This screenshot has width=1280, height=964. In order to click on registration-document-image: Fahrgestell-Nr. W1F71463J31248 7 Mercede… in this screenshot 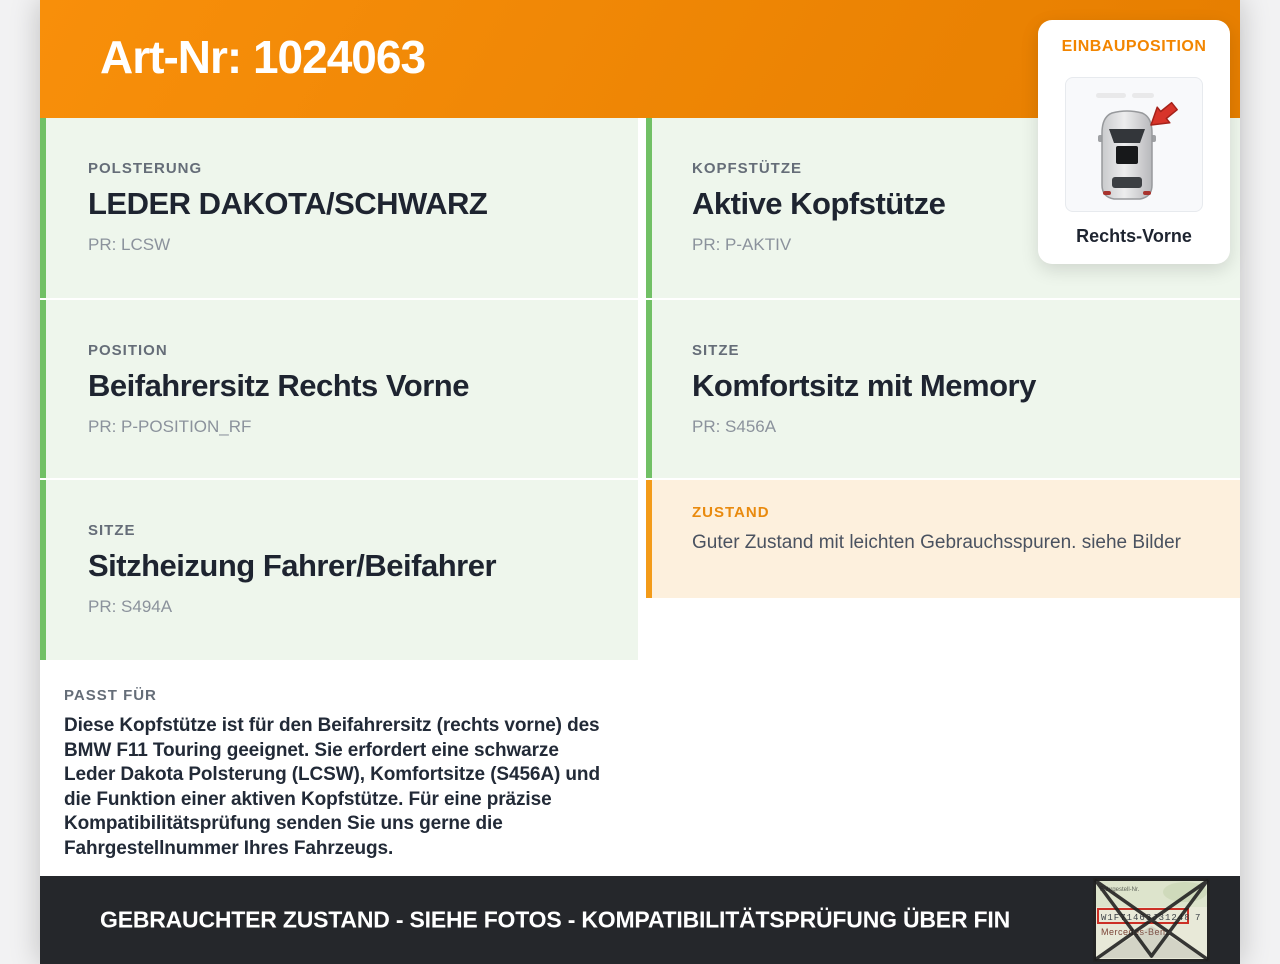, I will do `click(1151, 920)`.